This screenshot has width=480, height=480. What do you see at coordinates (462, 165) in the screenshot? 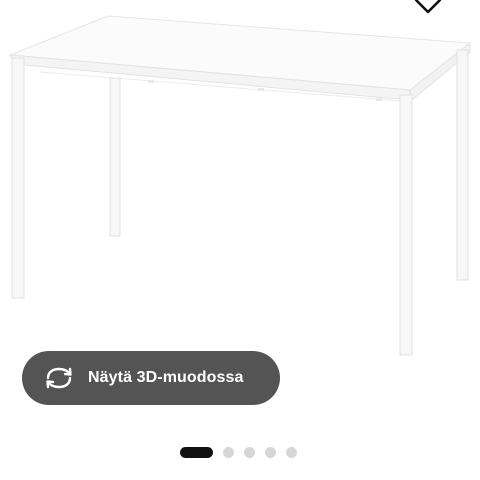
I see `table-leg-back-right` at bounding box center [462, 165].